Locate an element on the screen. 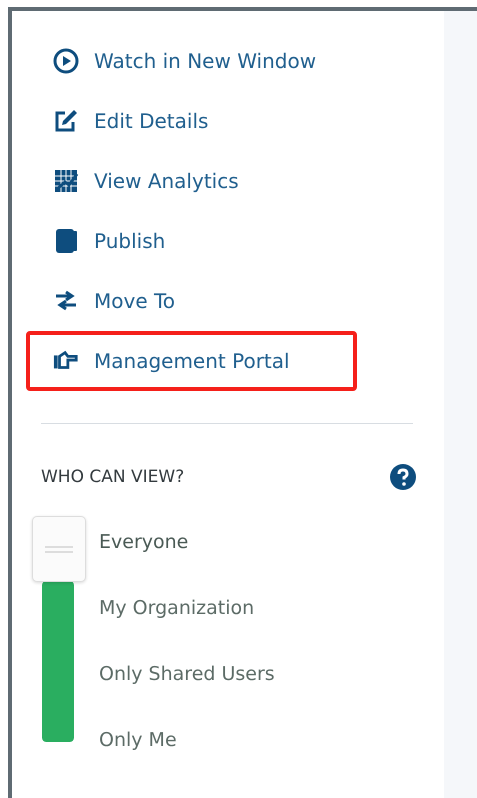 The height and width of the screenshot is (798, 477). menu-item: Publish is located at coordinates (109, 241).